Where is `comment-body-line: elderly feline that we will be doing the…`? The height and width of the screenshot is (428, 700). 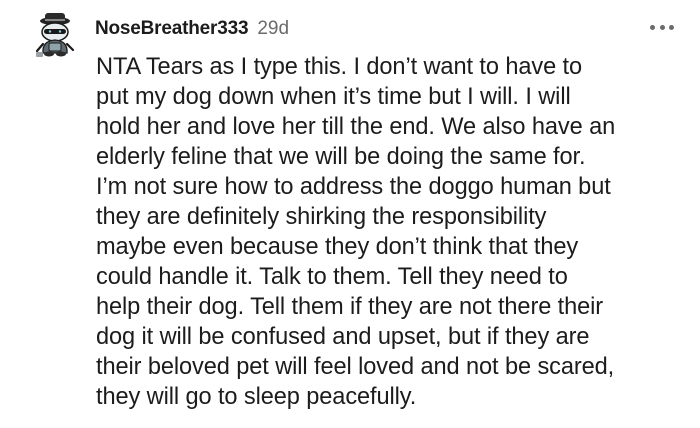
comment-body-line: elderly feline that we will be doing the… is located at coordinates (341, 157).